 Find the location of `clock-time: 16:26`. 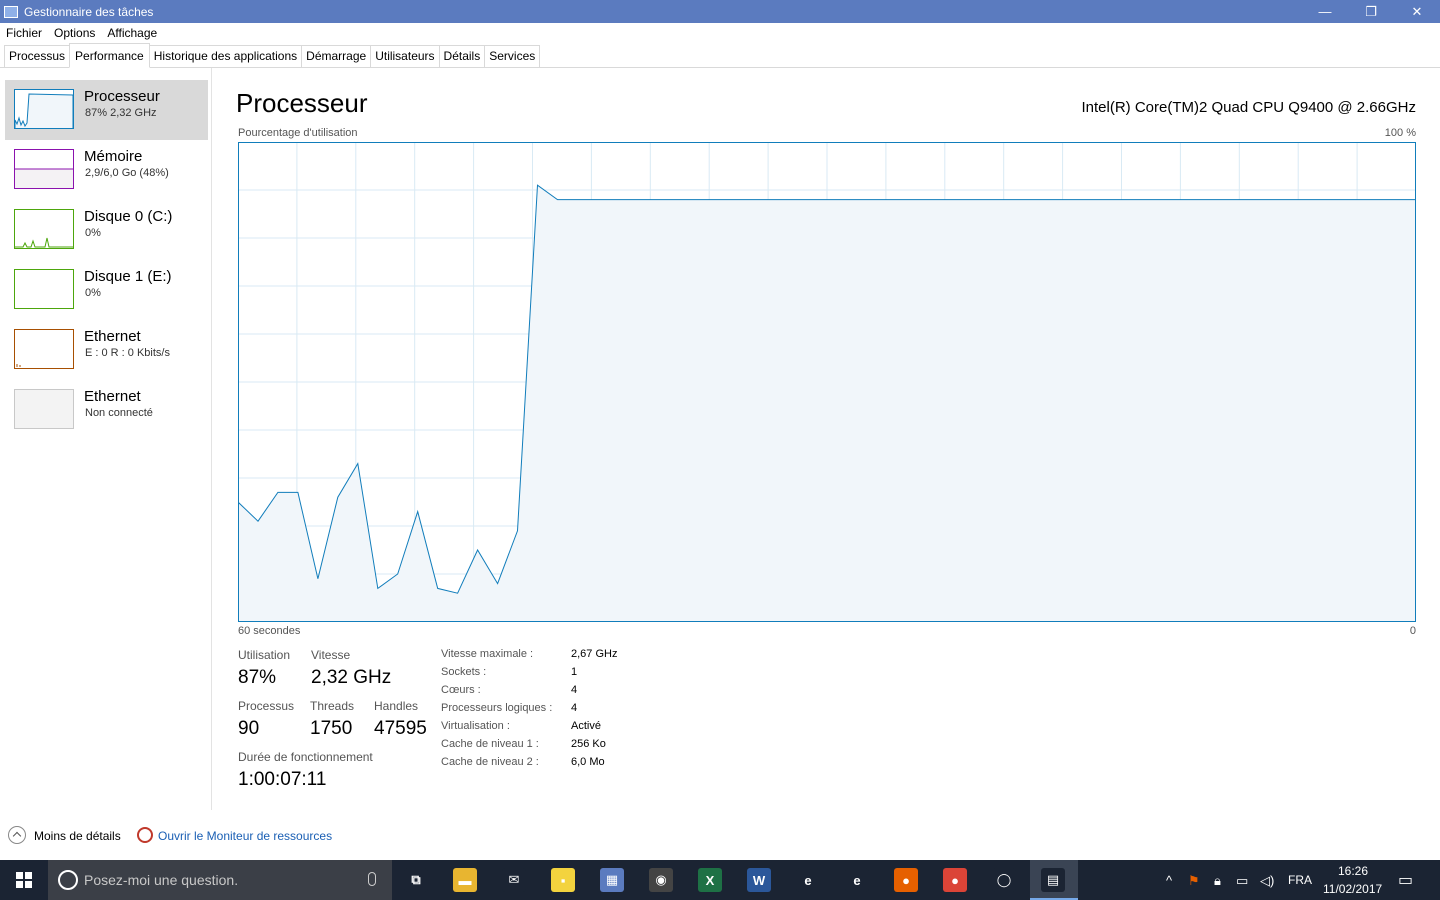

clock-time: 16:26 is located at coordinates (1353, 871).